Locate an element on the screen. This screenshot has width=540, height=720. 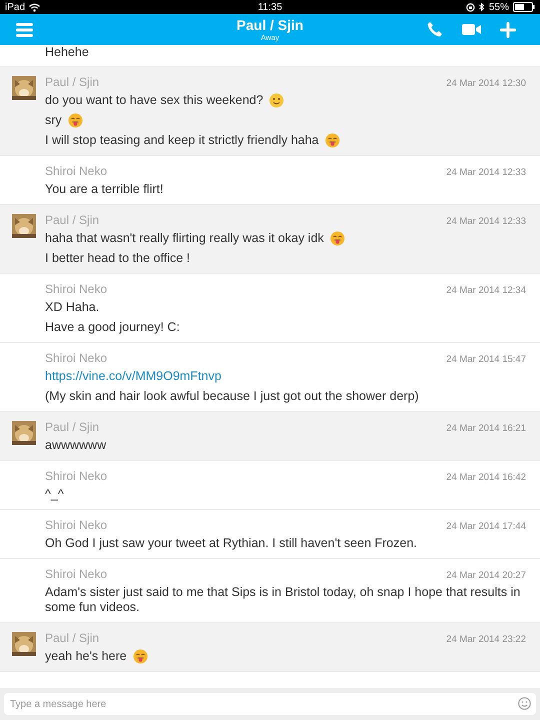
message-text: haha that wasn't really flirting really was it okay idk is located at coordinates (184, 238).